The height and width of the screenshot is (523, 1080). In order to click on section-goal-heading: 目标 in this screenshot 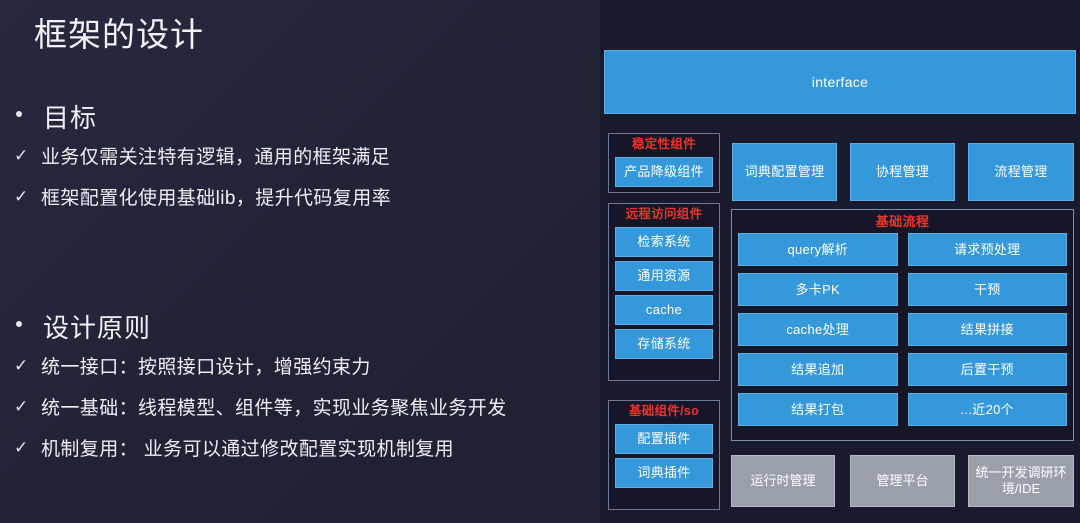, I will do `click(297, 120)`.